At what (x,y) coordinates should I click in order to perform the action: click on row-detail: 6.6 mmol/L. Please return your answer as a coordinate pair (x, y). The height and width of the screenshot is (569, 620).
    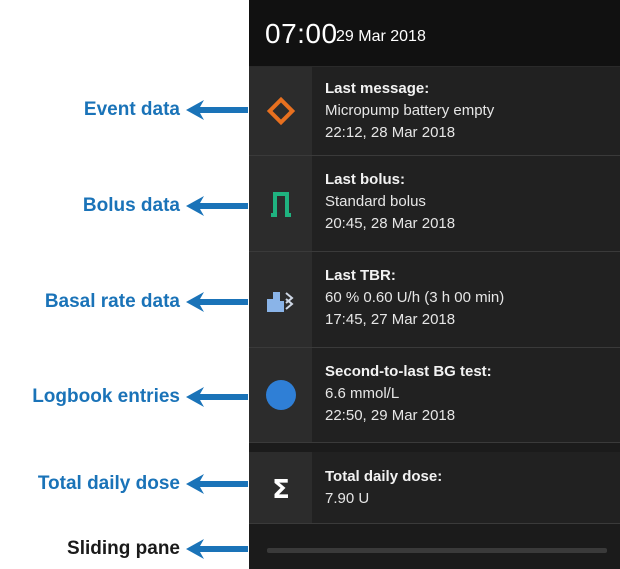
    Looking at the image, I should click on (362, 393).